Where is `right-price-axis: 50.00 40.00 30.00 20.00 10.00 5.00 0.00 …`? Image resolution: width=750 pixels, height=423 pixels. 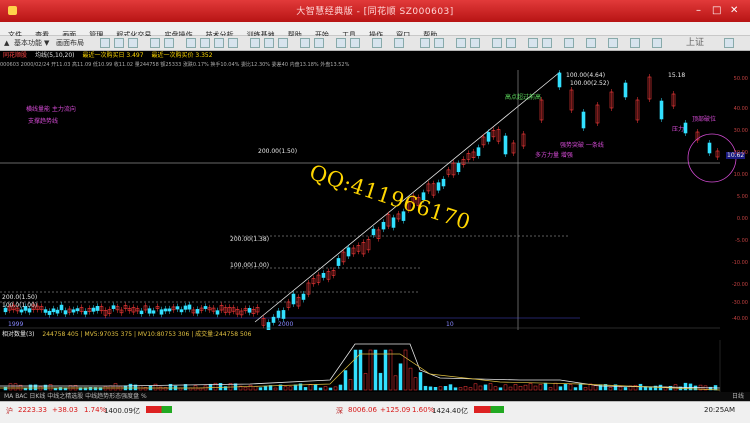 right-price-axis: 50.00 40.00 30.00 20.00 10.00 5.00 0.00 … is located at coordinates (735, 200).